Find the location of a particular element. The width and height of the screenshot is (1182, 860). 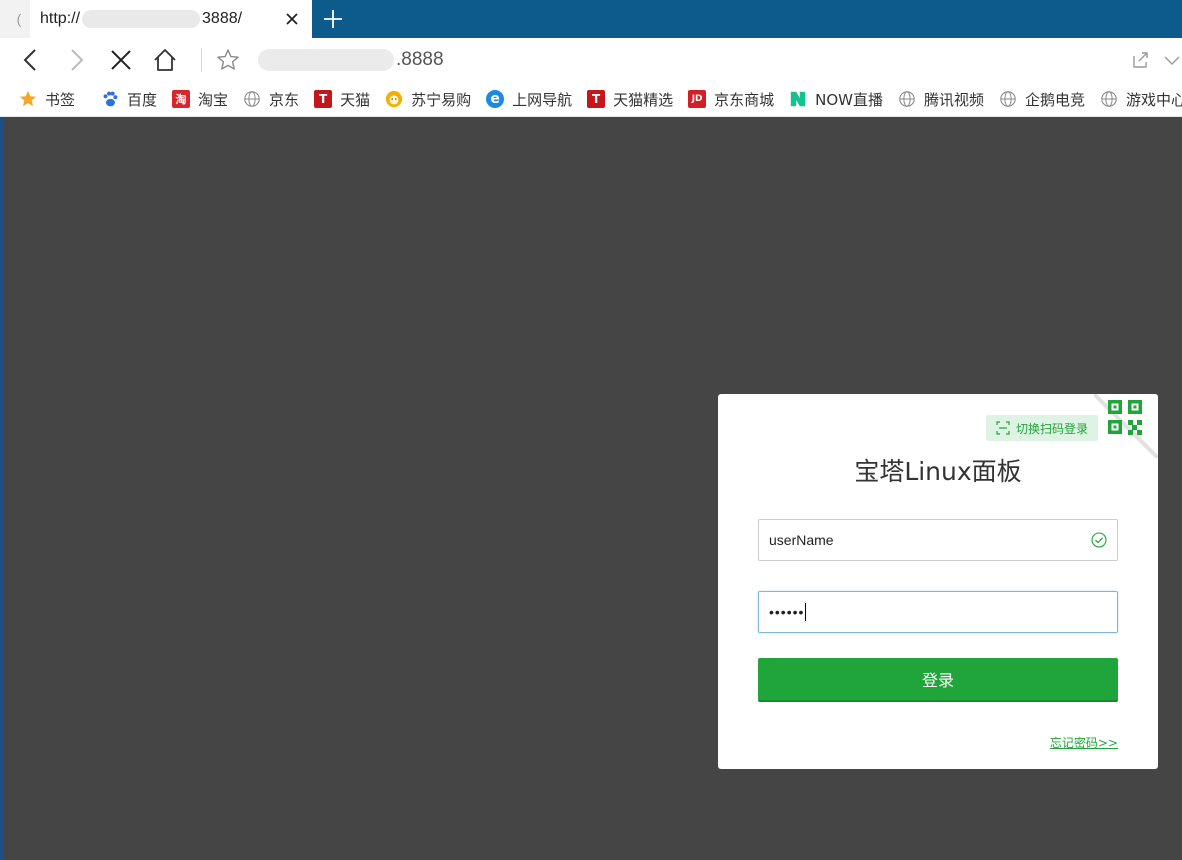

login-button: 登录 is located at coordinates (938, 680).